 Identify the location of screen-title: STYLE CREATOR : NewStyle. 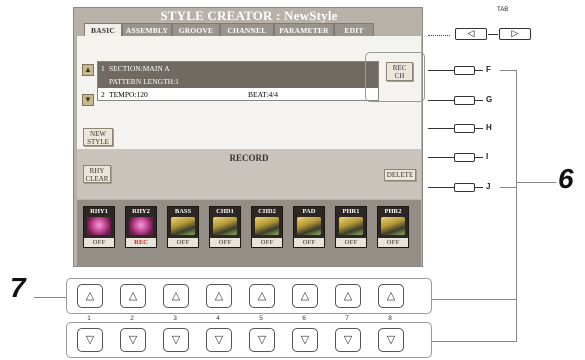
(249, 15).